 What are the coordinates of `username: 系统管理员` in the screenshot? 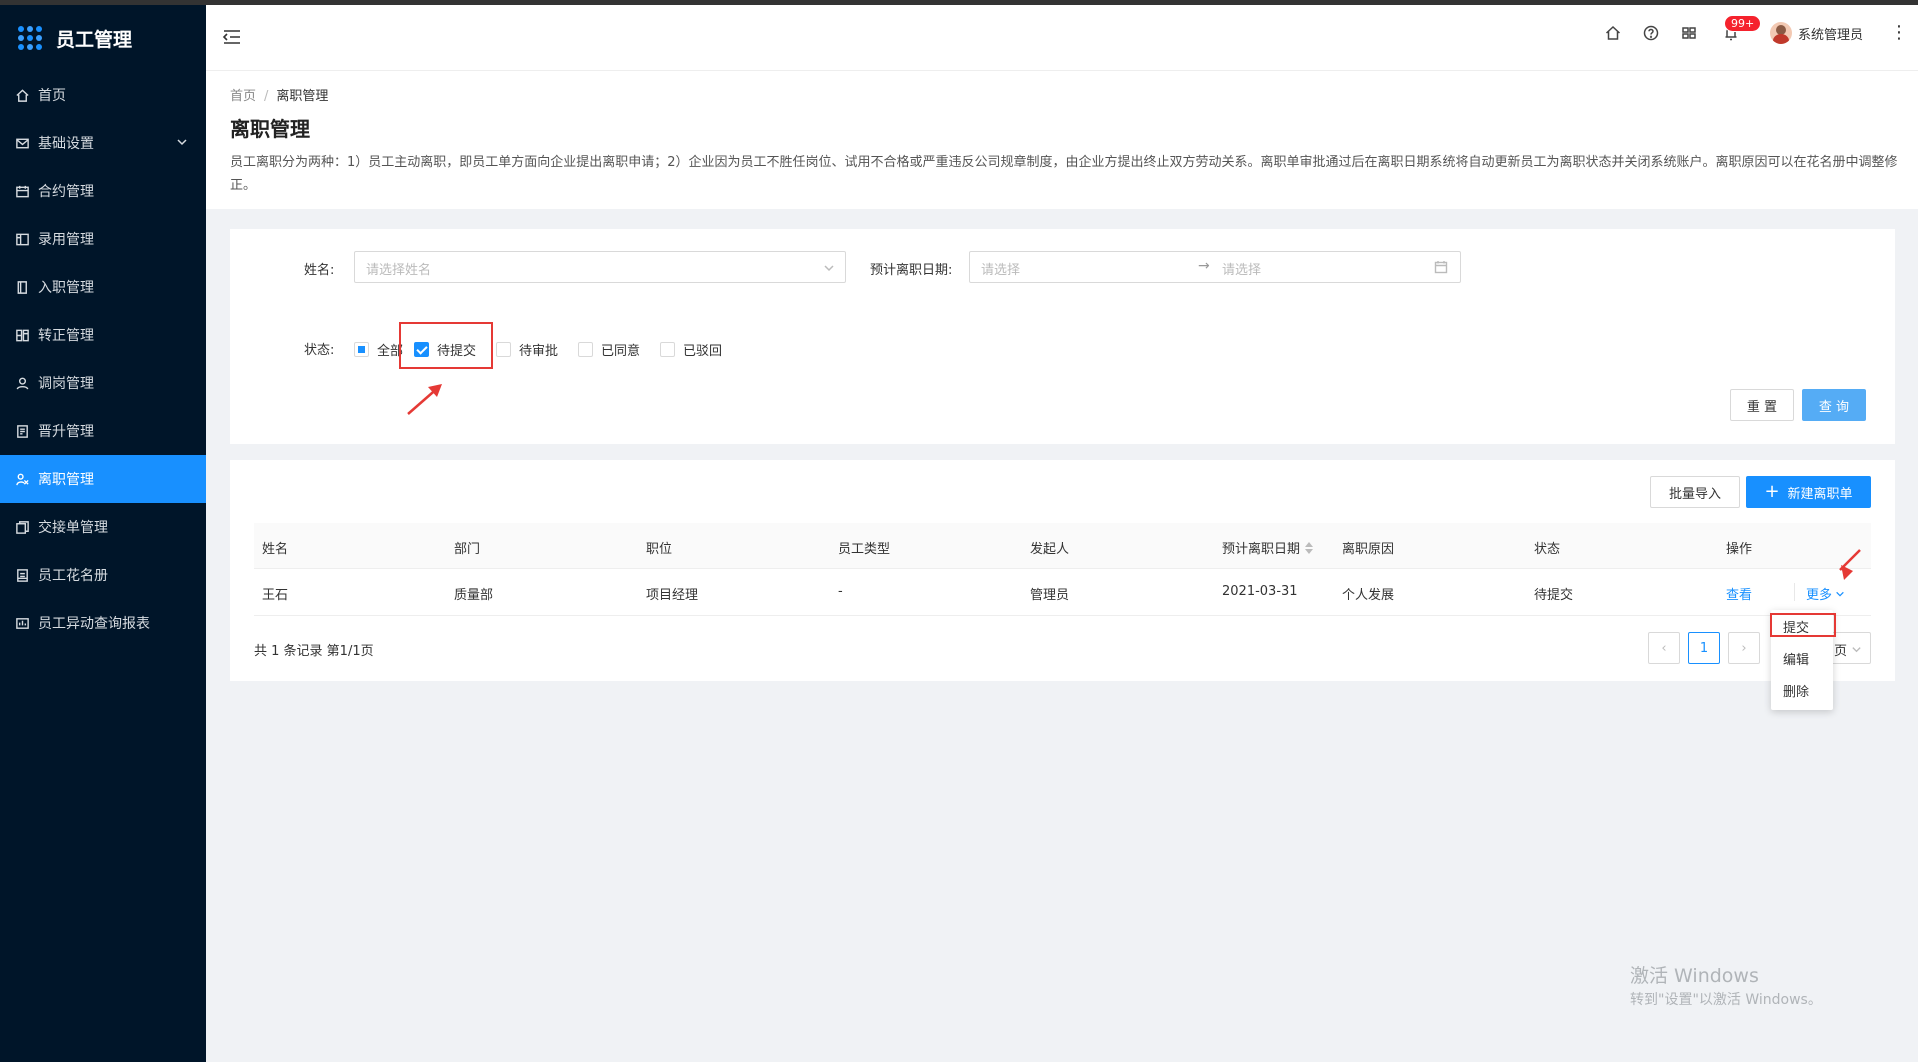 It's located at (1830, 33).